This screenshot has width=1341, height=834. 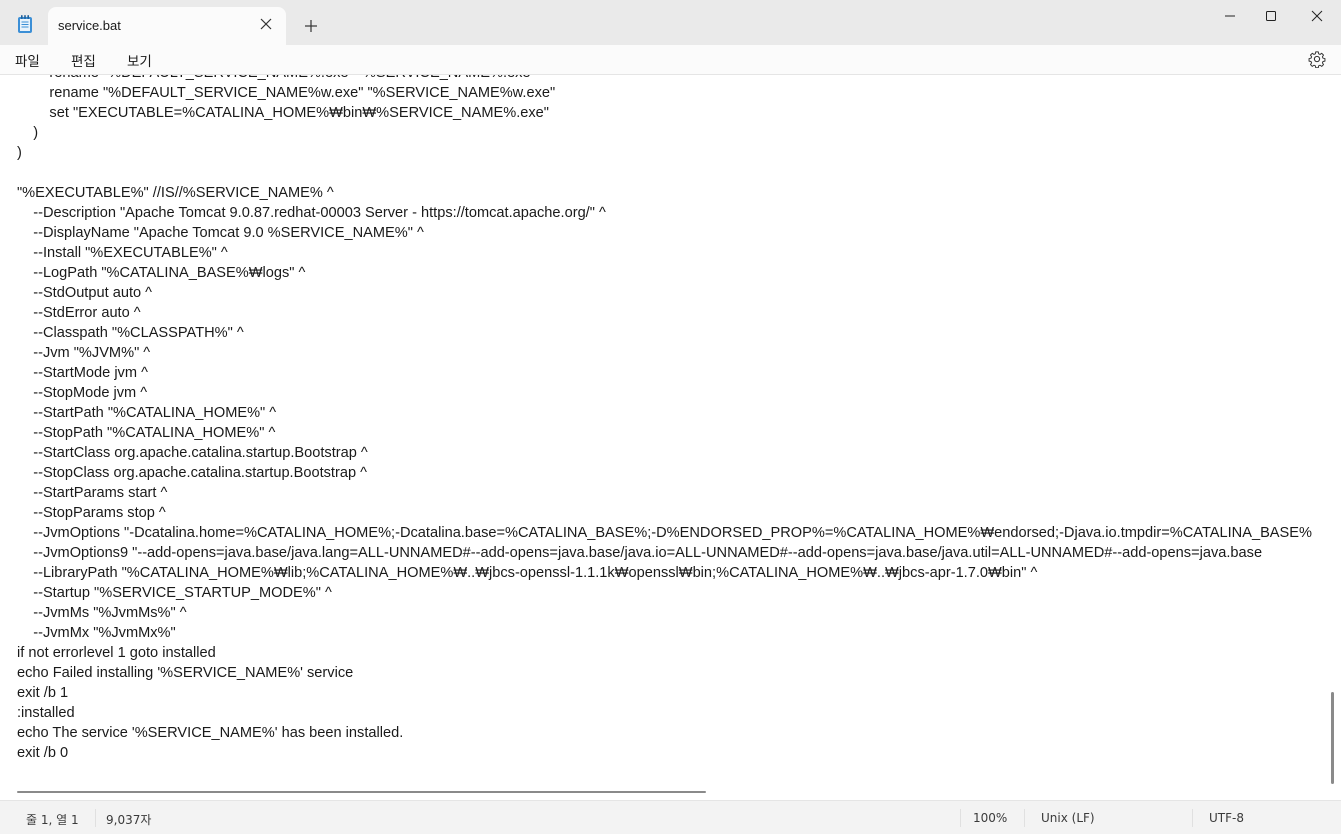 What do you see at coordinates (1226, 818) in the screenshot?
I see `encoding: UTF-8` at bounding box center [1226, 818].